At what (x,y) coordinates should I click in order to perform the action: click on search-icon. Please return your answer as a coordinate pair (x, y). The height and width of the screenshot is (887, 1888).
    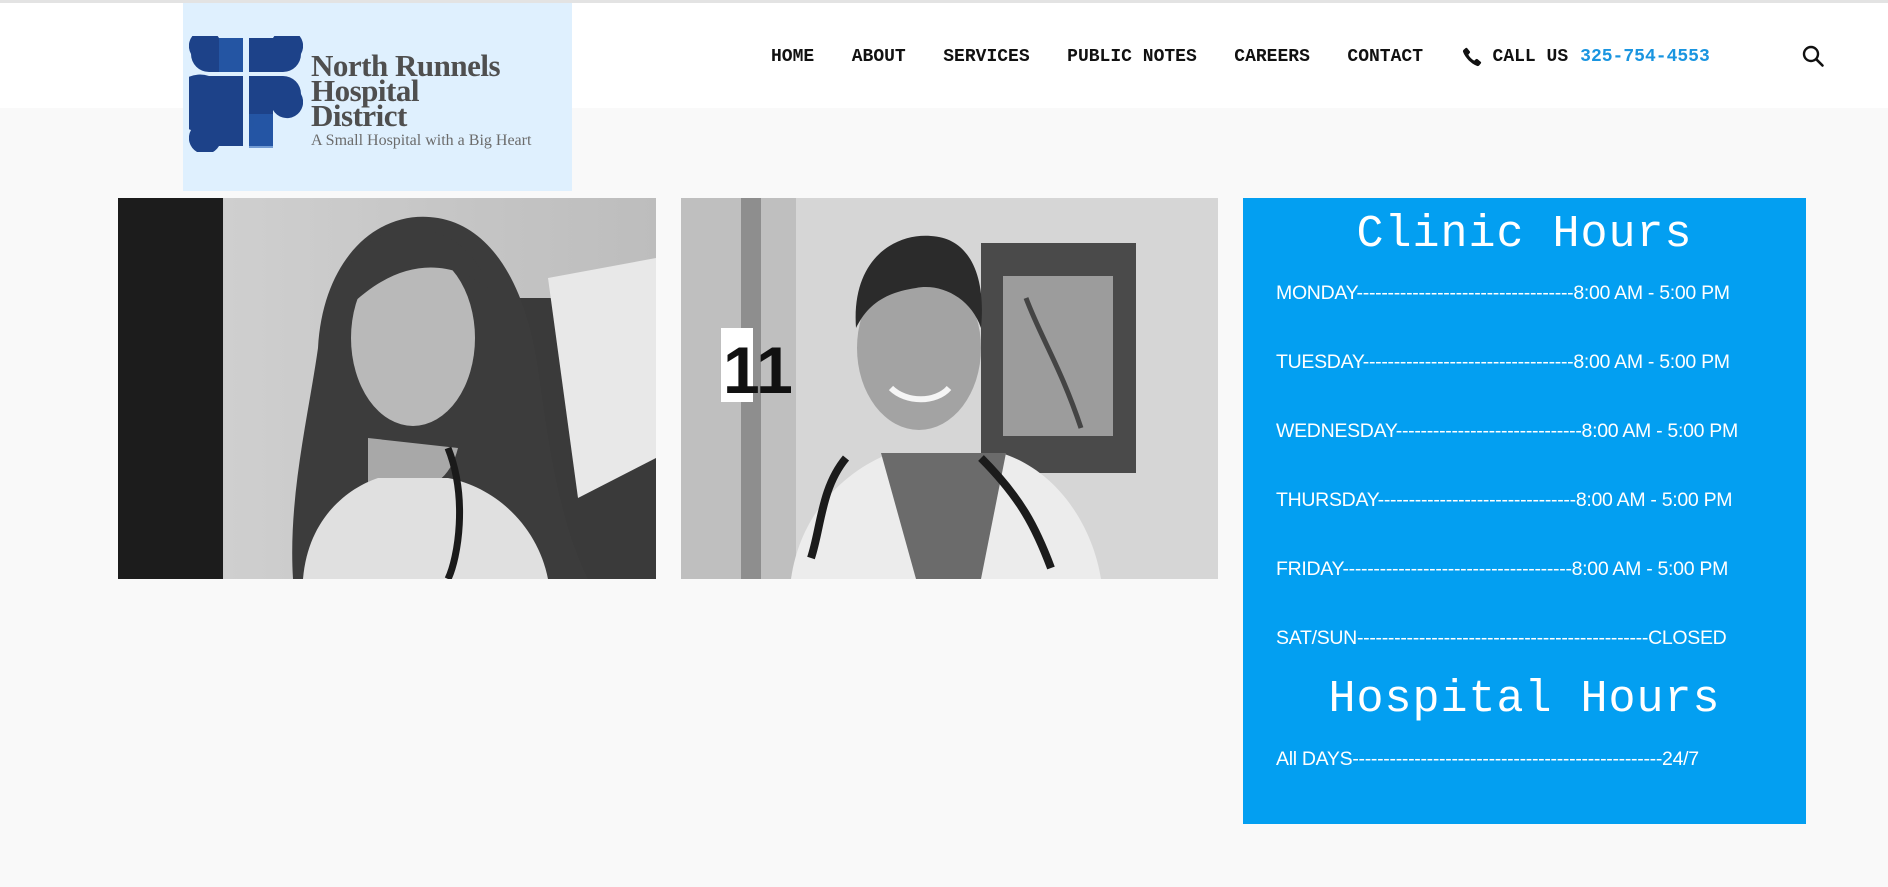
    Looking at the image, I should click on (1813, 56).